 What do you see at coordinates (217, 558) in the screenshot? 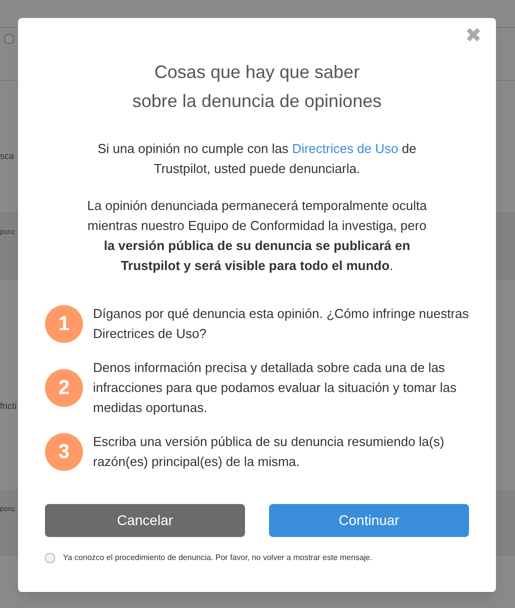
I see `checkbox-label: Ya conozco el procedimiento de denuncia. Por favor, no volver a mostrar este mensaje.` at bounding box center [217, 558].